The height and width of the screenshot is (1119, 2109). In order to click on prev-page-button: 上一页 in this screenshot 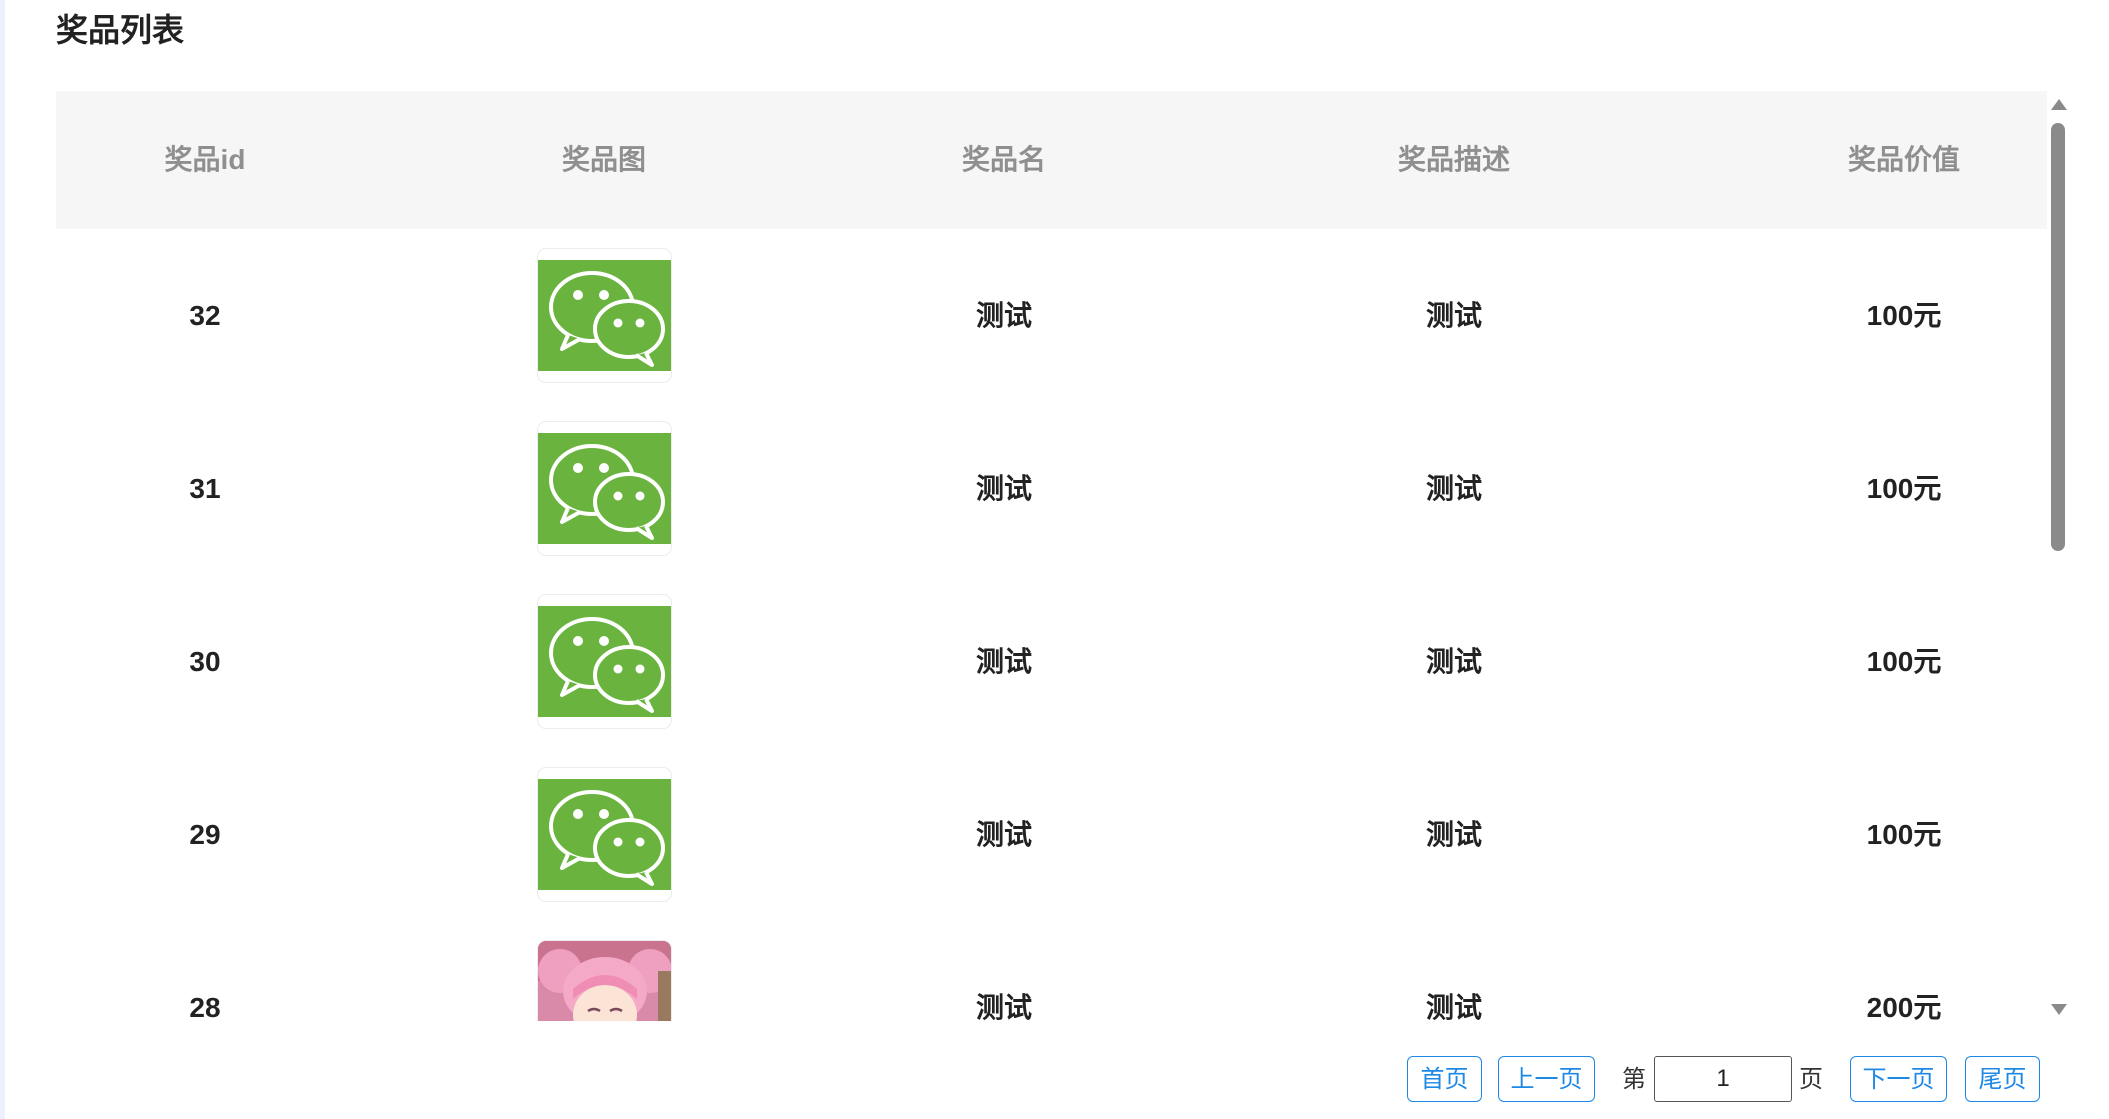, I will do `click(1546, 1079)`.